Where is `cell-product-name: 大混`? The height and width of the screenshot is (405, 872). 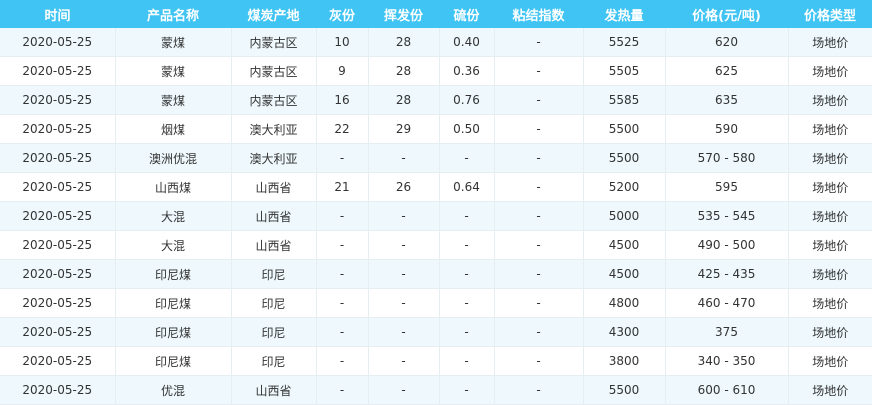 cell-product-name: 大混 is located at coordinates (173, 245).